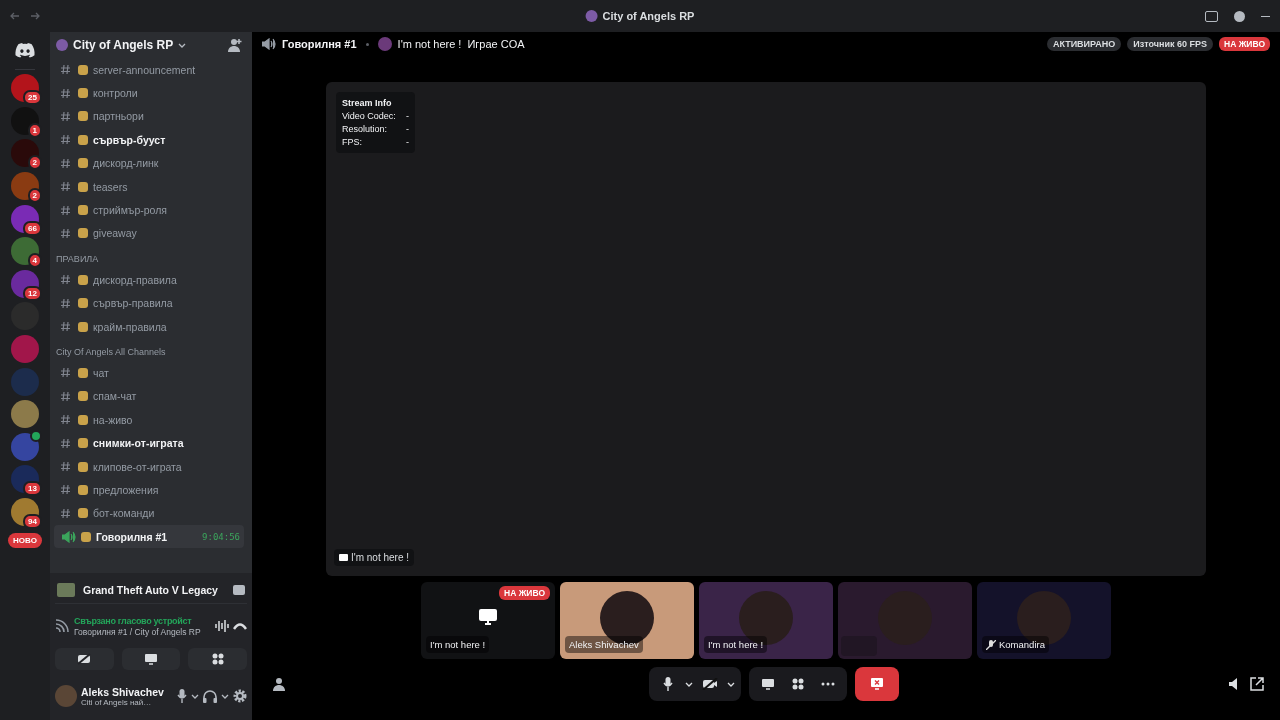 This screenshot has width=1280, height=720. Describe the element at coordinates (149, 186) in the screenshot. I see `text-channel: teasers` at that location.